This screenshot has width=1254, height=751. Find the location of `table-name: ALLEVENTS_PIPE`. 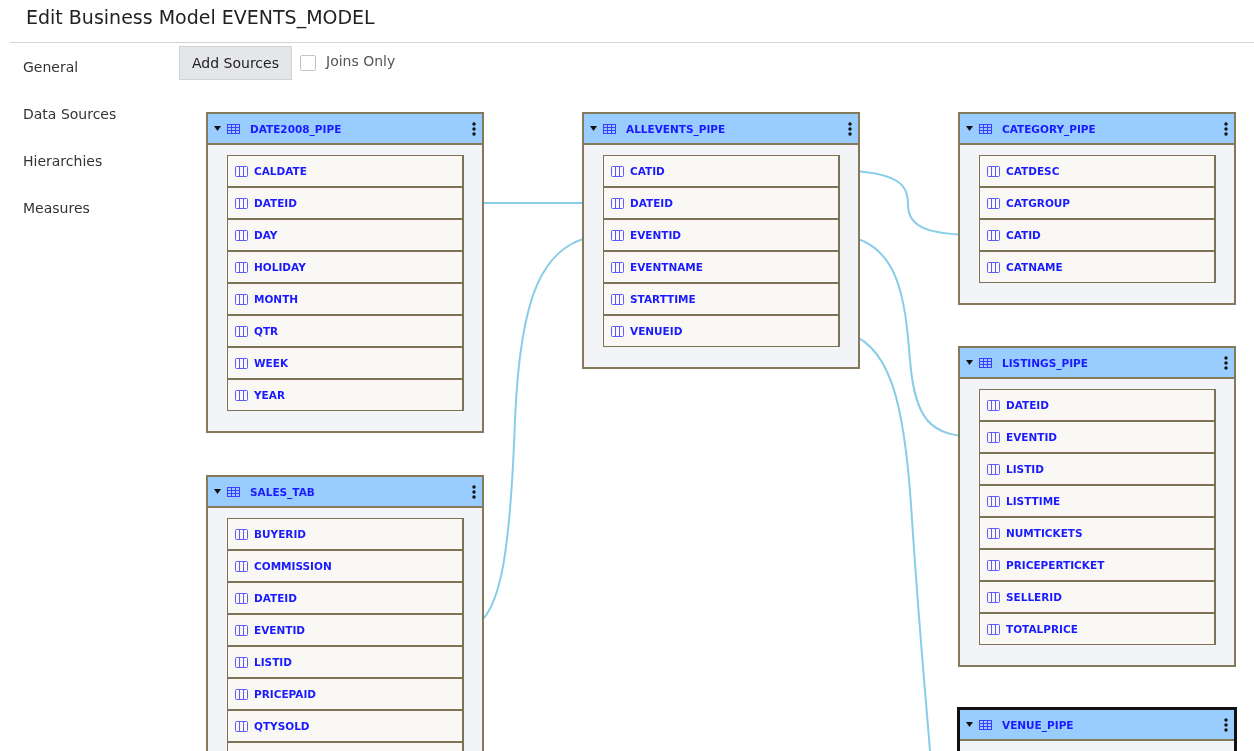

table-name: ALLEVENTS_PIPE is located at coordinates (676, 128).